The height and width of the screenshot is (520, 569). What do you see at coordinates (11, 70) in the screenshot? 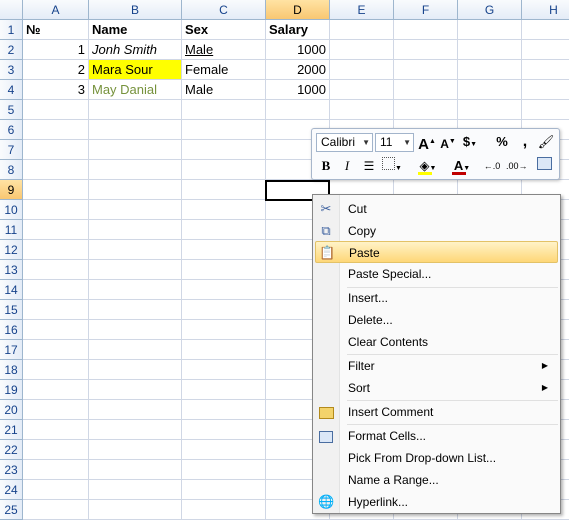
I see `row-header: 3` at bounding box center [11, 70].